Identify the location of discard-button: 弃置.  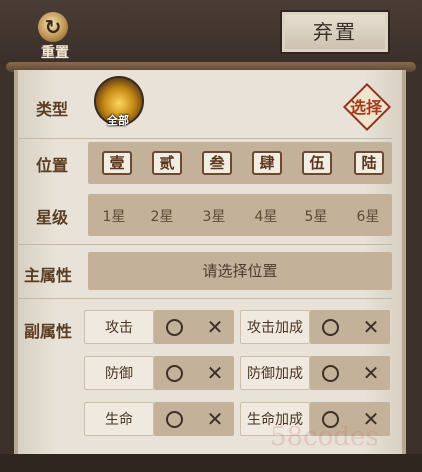
(335, 32).